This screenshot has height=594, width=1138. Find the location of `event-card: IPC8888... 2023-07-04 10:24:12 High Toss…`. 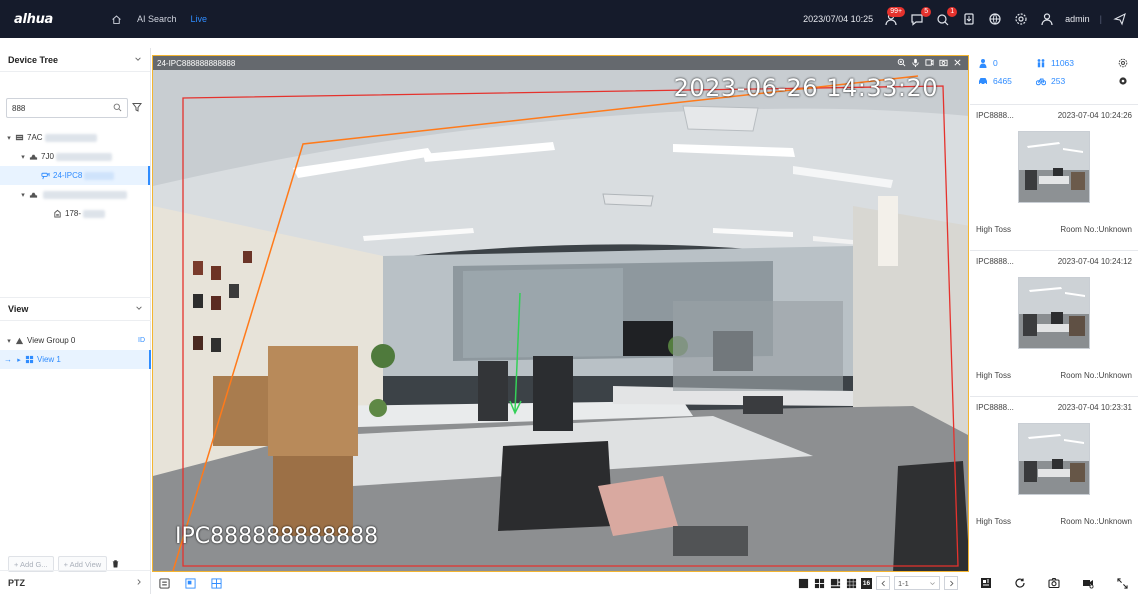

event-card: IPC8888... 2023-07-04 10:24:12 High Toss… is located at coordinates (1054, 323).